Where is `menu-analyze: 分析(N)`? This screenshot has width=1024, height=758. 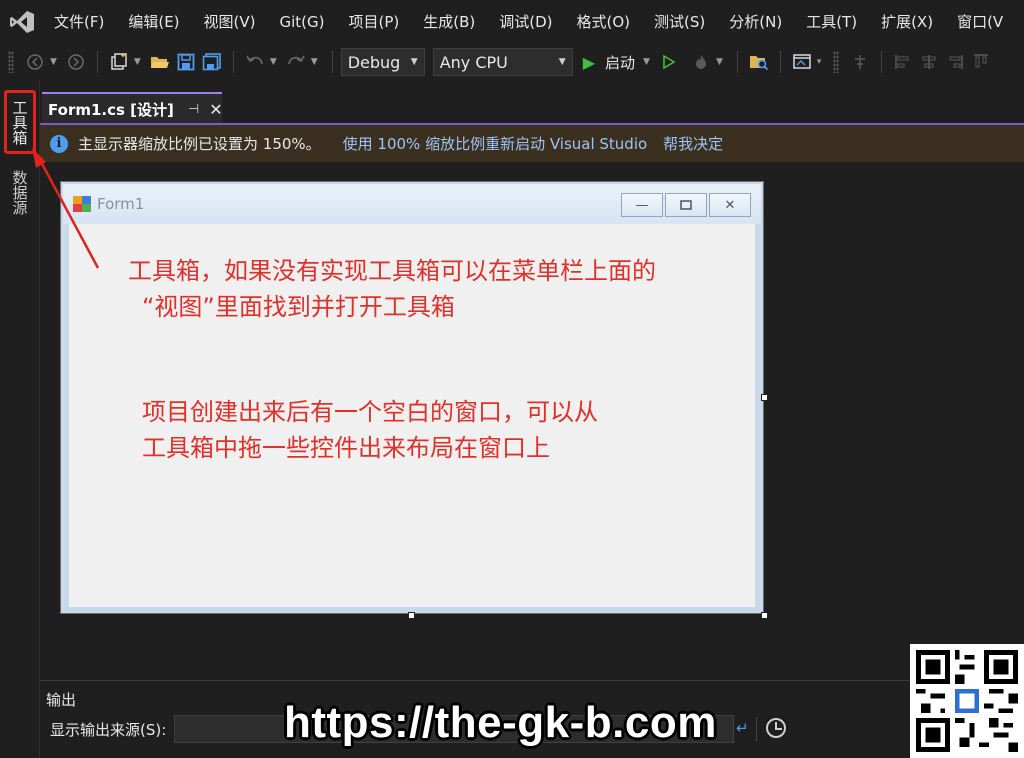
menu-analyze: 分析(N) is located at coordinates (755, 22).